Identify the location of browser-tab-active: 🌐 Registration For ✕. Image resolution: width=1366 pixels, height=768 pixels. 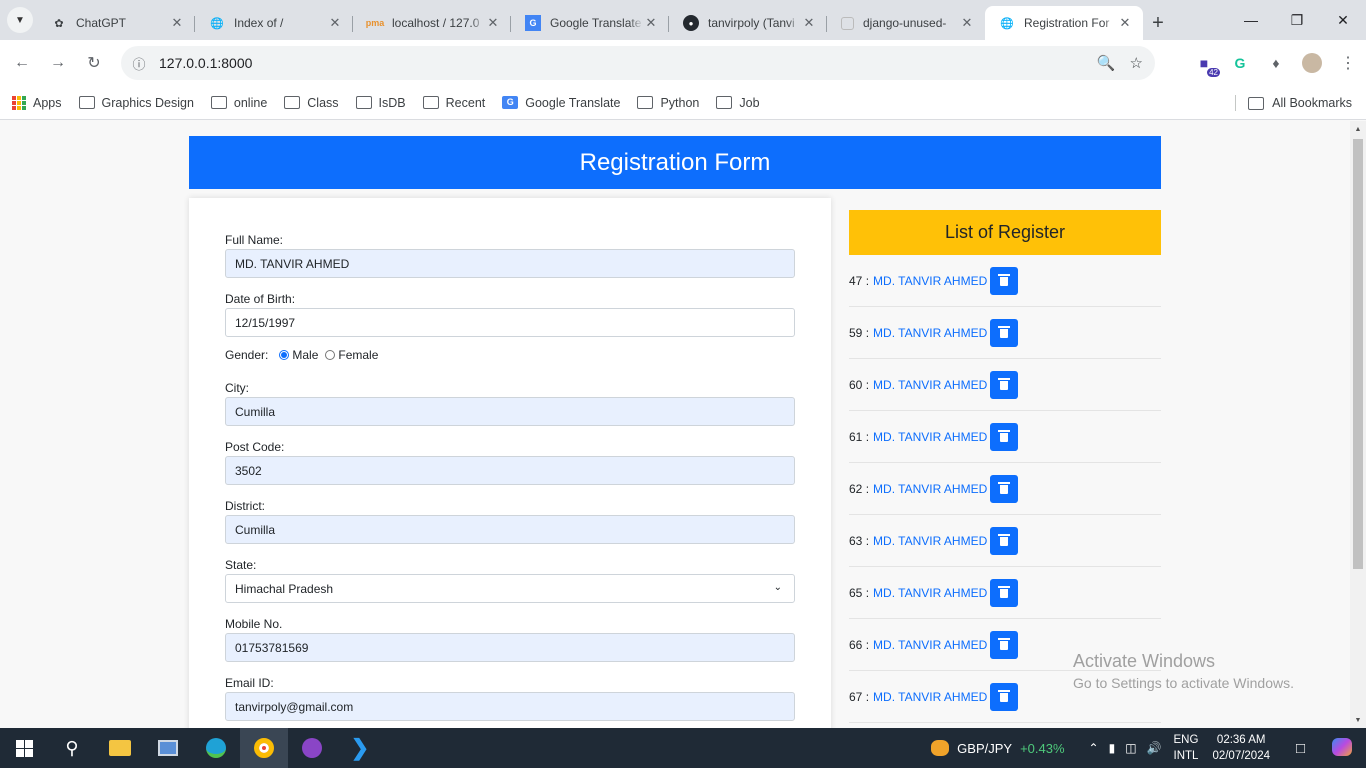
(1064, 23).